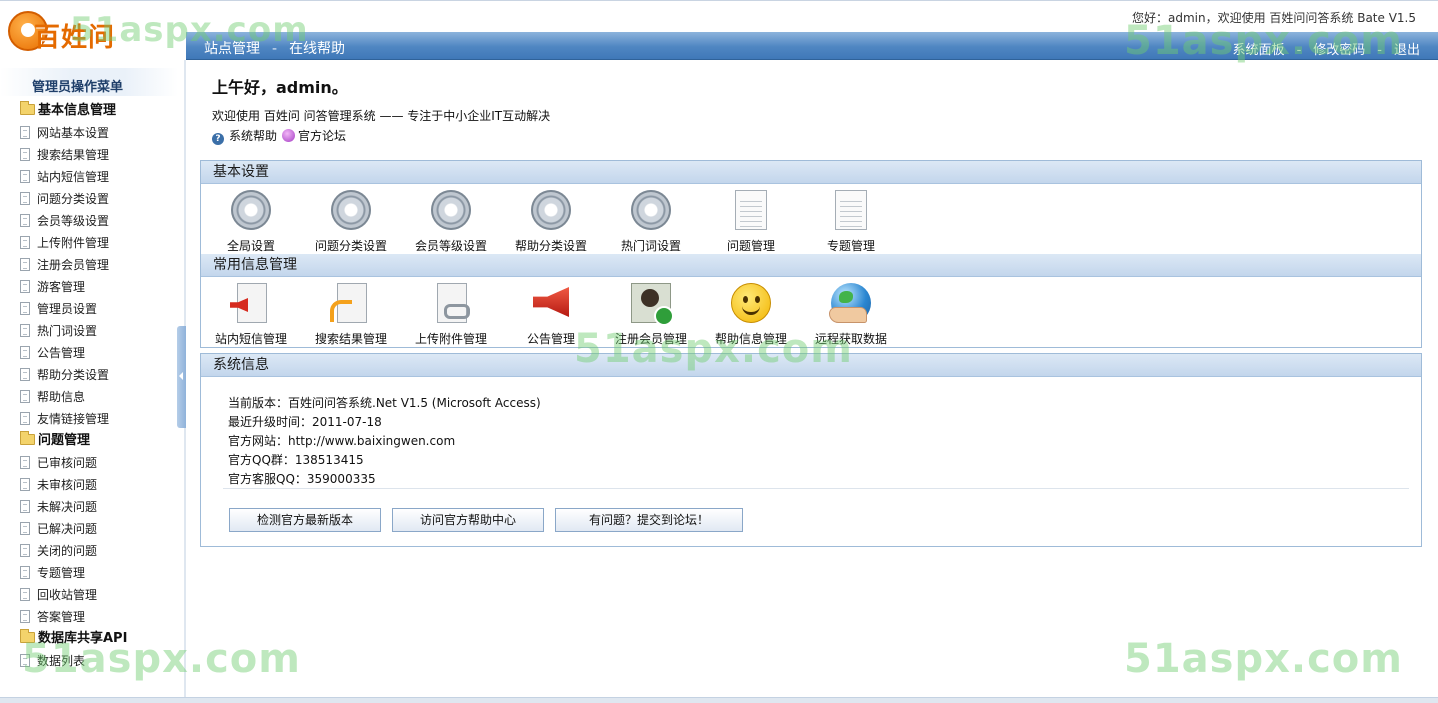  I want to click on menu-item-solved-questions: 已解决问题, so click(100, 529).